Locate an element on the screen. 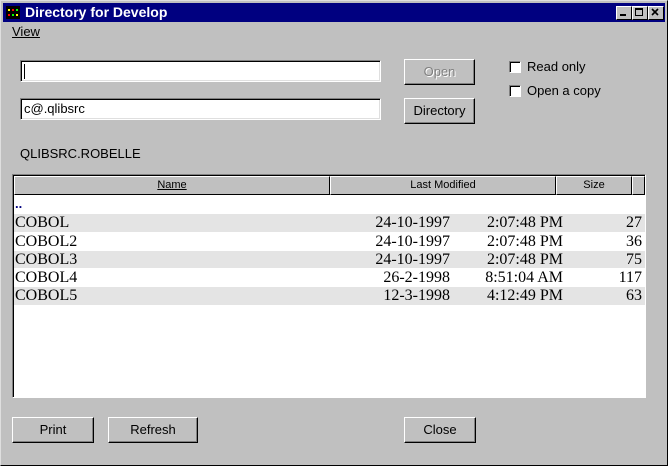 This screenshot has width=668, height=466. file-time: 8:51:04 AM is located at coordinates (524, 277).